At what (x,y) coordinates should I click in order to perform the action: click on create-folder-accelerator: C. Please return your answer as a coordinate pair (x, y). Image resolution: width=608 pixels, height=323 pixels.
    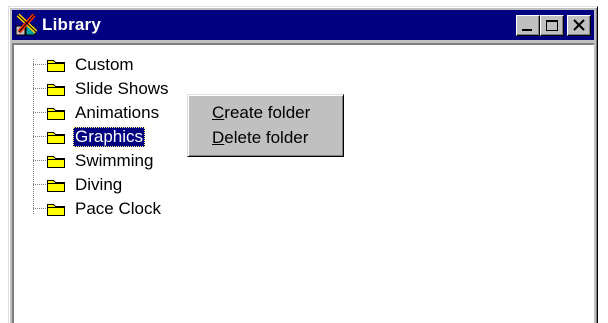
    Looking at the image, I should click on (218, 112).